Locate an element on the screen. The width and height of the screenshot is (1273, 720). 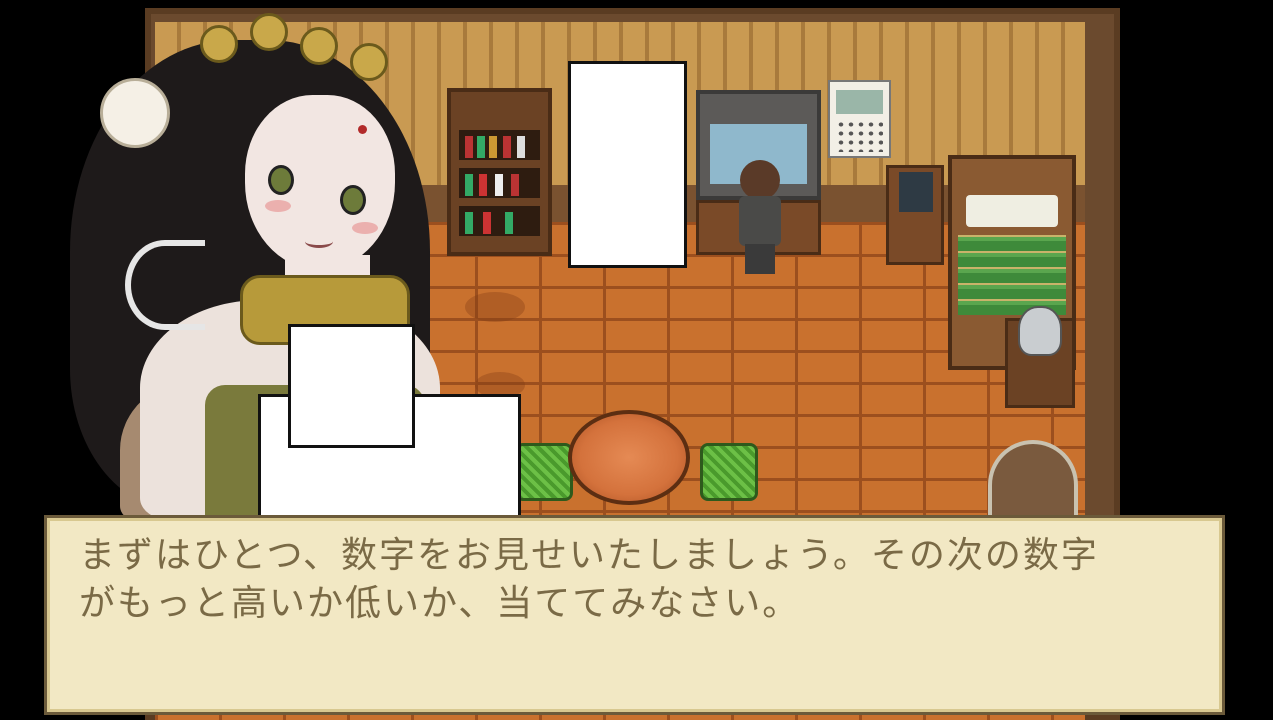
calendar-grid is located at coordinates (859, 136).